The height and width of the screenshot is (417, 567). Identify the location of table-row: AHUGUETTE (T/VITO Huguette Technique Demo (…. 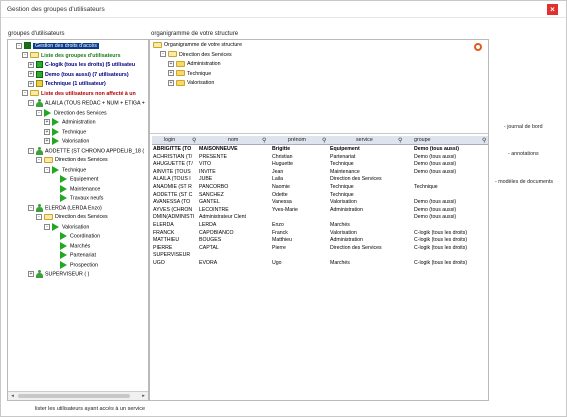
(320, 164).